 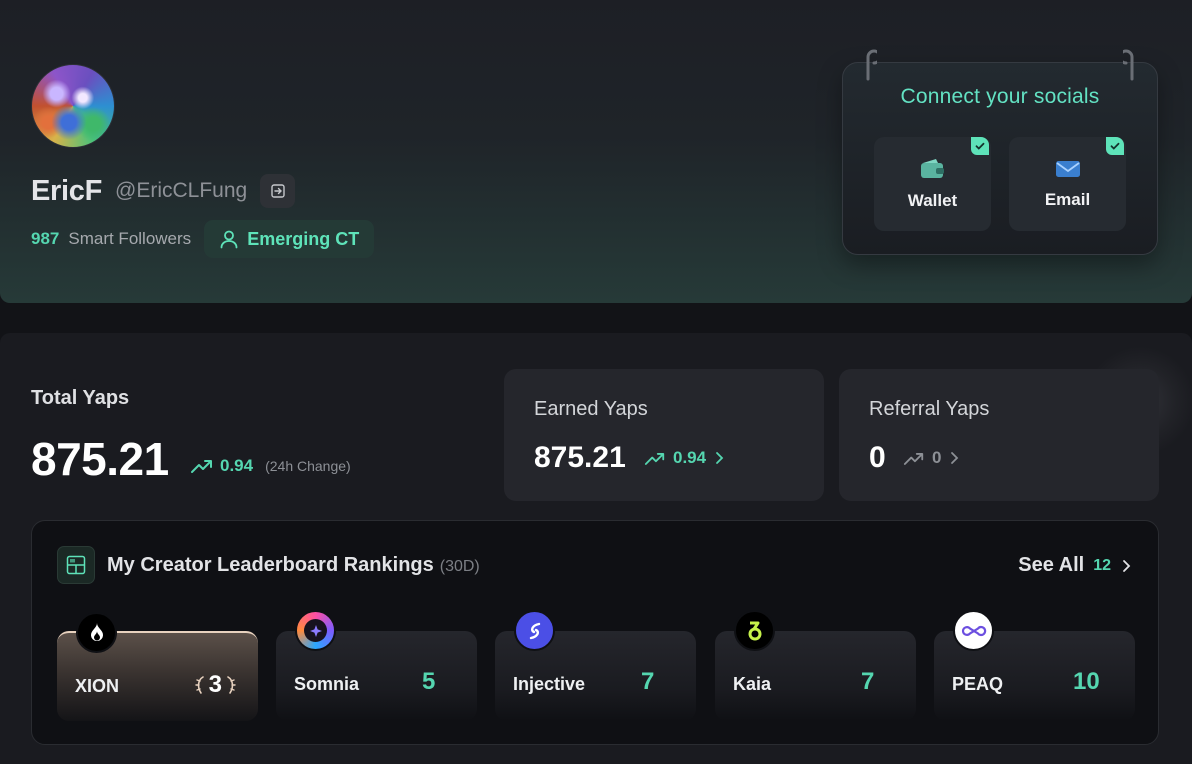 What do you see at coordinates (815, 665) in the screenshot?
I see `ranking-card-kaia: Kaia 7` at bounding box center [815, 665].